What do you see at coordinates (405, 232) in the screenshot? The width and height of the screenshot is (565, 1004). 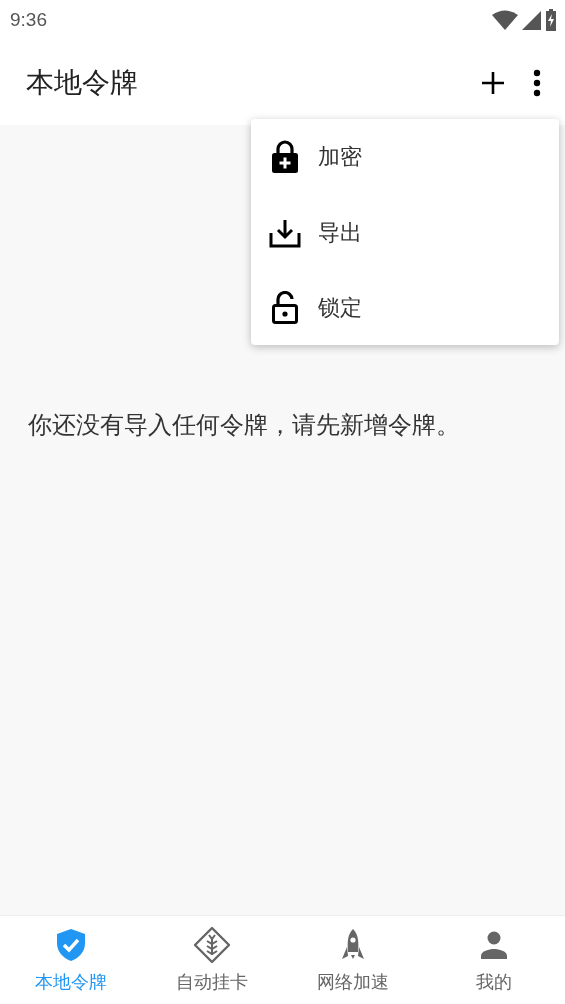 I see `menu-item: 导出` at bounding box center [405, 232].